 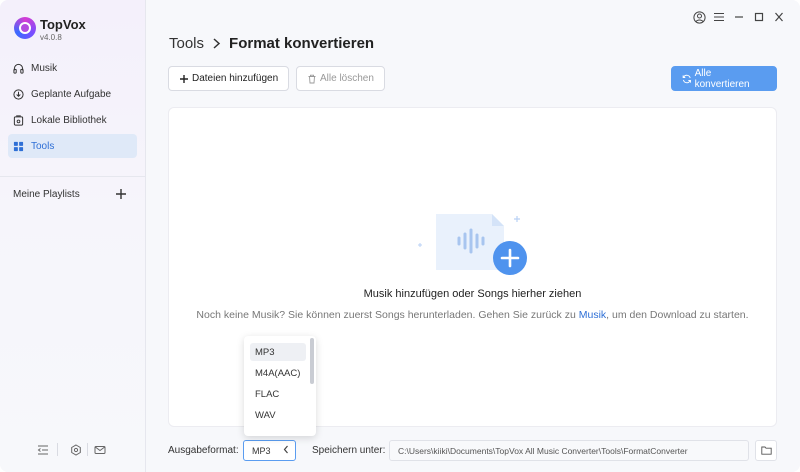 I want to click on output-format-label: Ausgabeformat:, so click(x=203, y=450).